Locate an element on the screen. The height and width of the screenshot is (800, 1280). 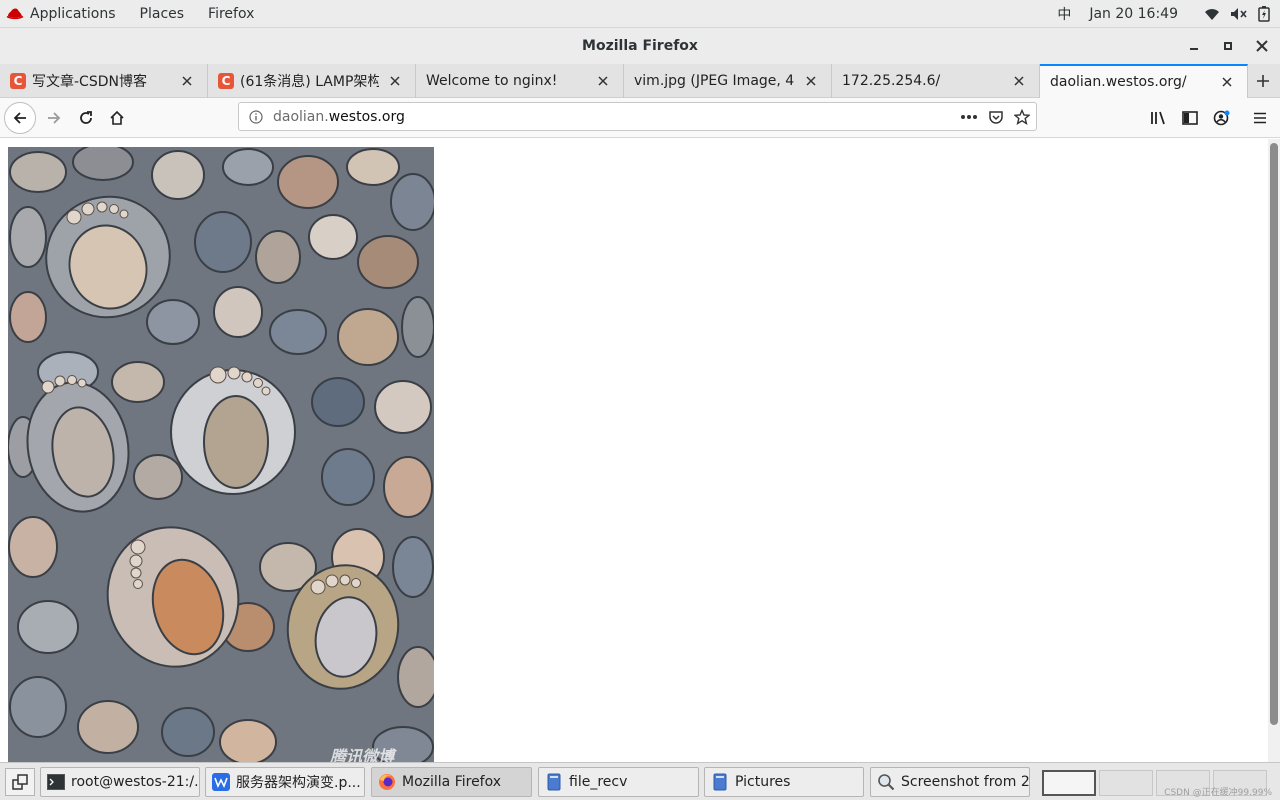
show-desktop-icon is located at coordinates (20, 782).